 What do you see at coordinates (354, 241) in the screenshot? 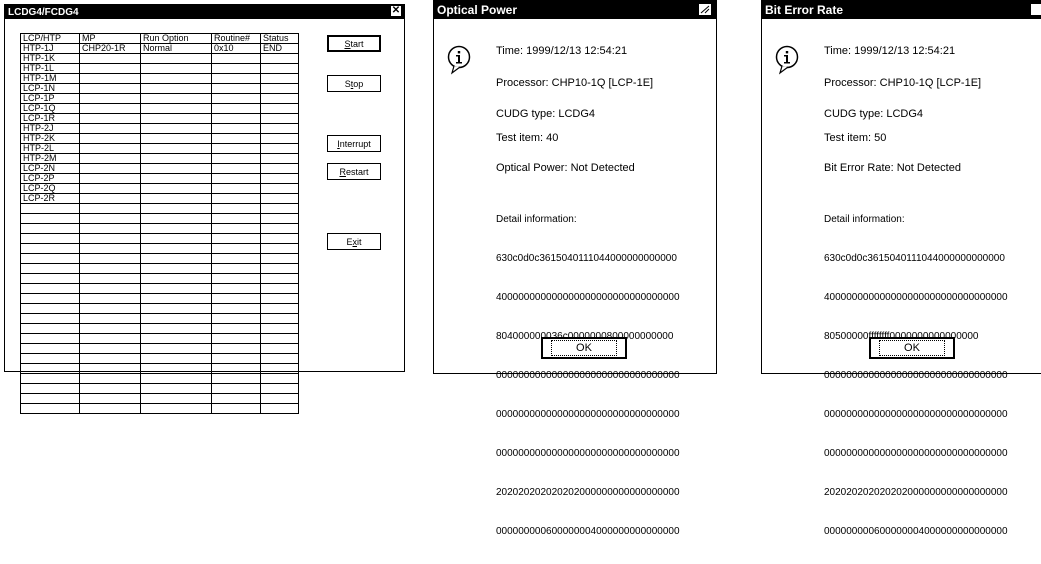
I see `exit-button: Ex it` at bounding box center [354, 241].